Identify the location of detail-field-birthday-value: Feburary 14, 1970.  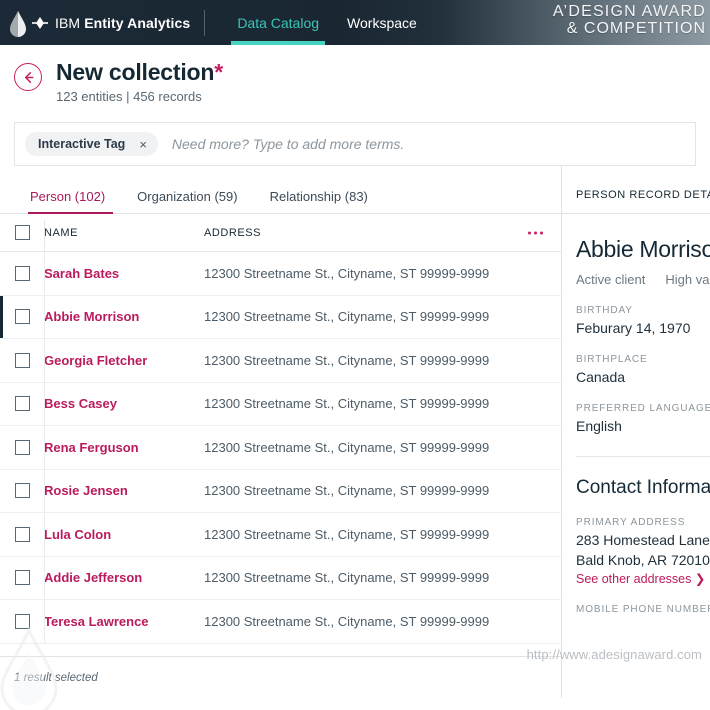
(633, 328).